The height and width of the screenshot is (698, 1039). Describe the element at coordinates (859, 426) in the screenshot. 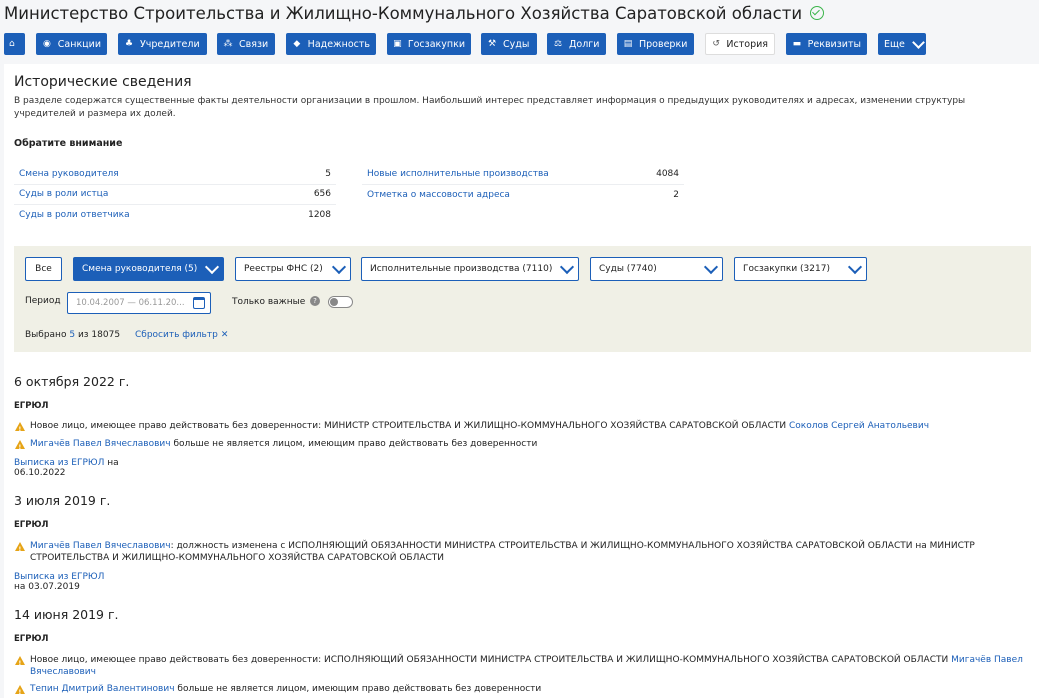

I see `person-link: Соколов Сергей Анатольевич` at that location.